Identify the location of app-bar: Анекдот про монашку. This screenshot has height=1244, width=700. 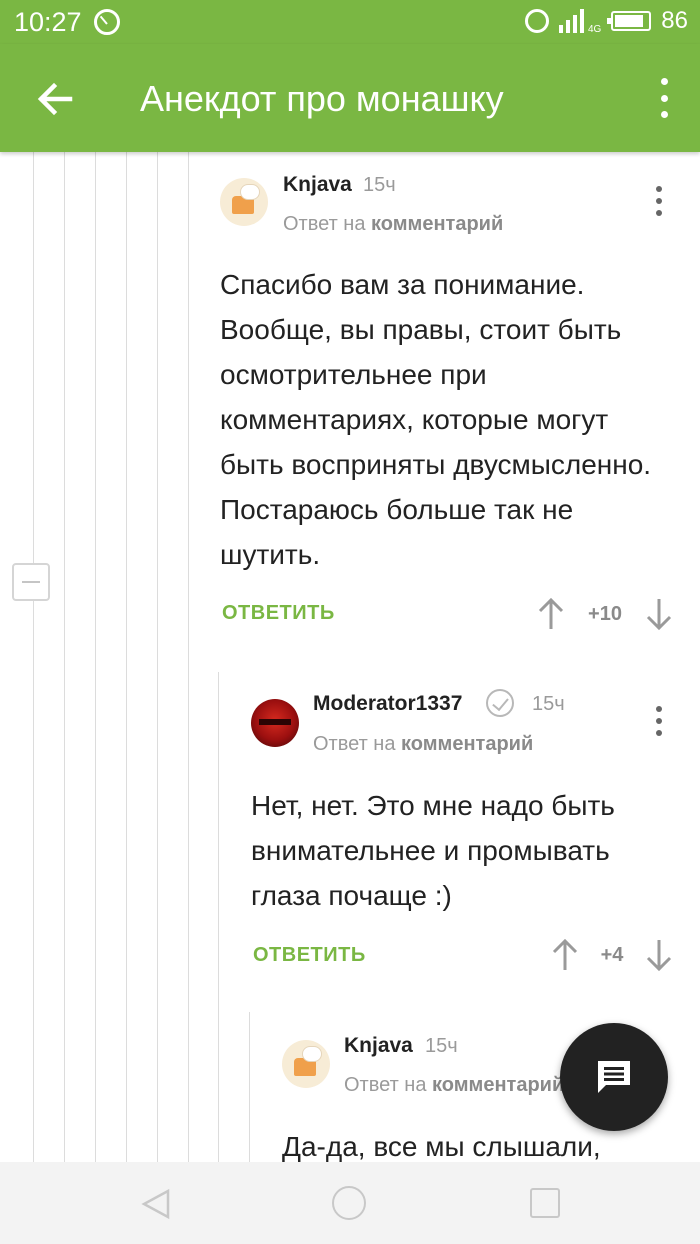
(350, 98).